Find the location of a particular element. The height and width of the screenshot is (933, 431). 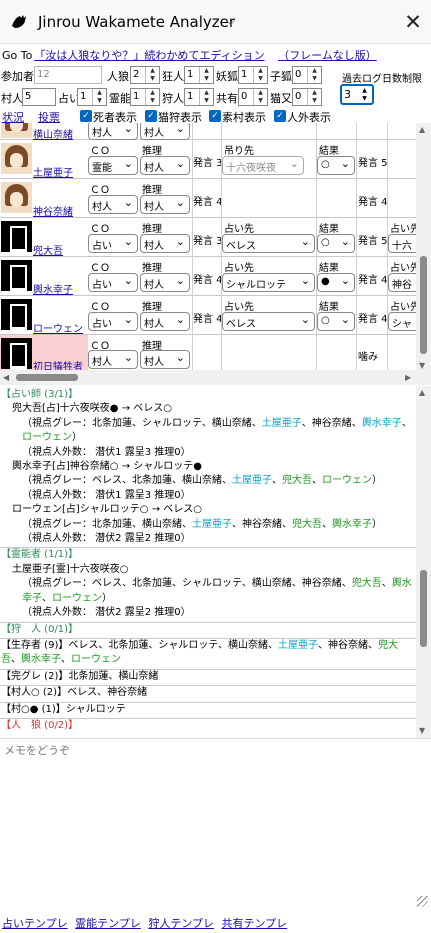

target-select-2: 神谷 is located at coordinates (402, 282).